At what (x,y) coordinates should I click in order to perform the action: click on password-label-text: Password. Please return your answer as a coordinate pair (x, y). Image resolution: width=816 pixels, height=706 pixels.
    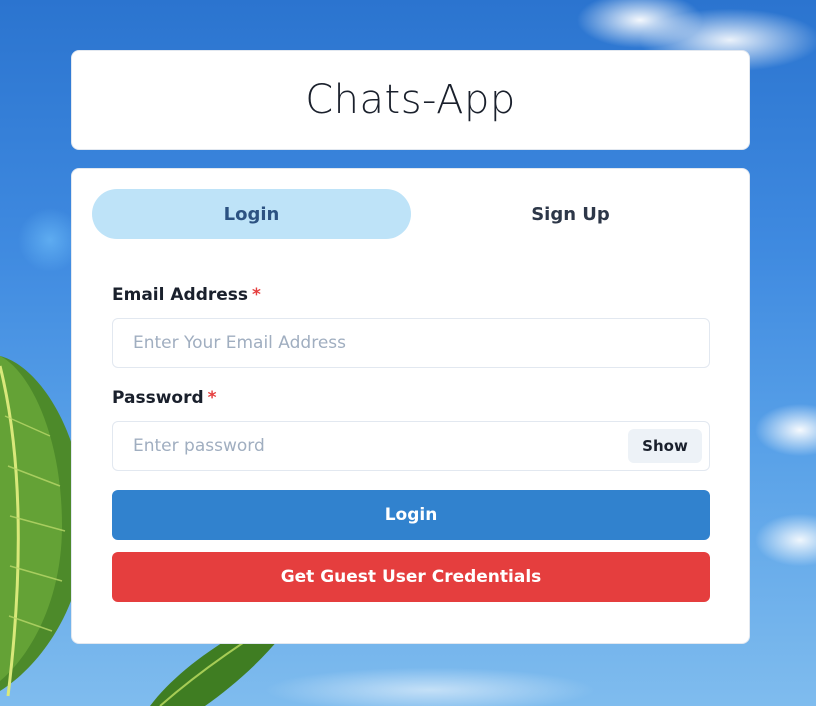
    Looking at the image, I should click on (158, 398).